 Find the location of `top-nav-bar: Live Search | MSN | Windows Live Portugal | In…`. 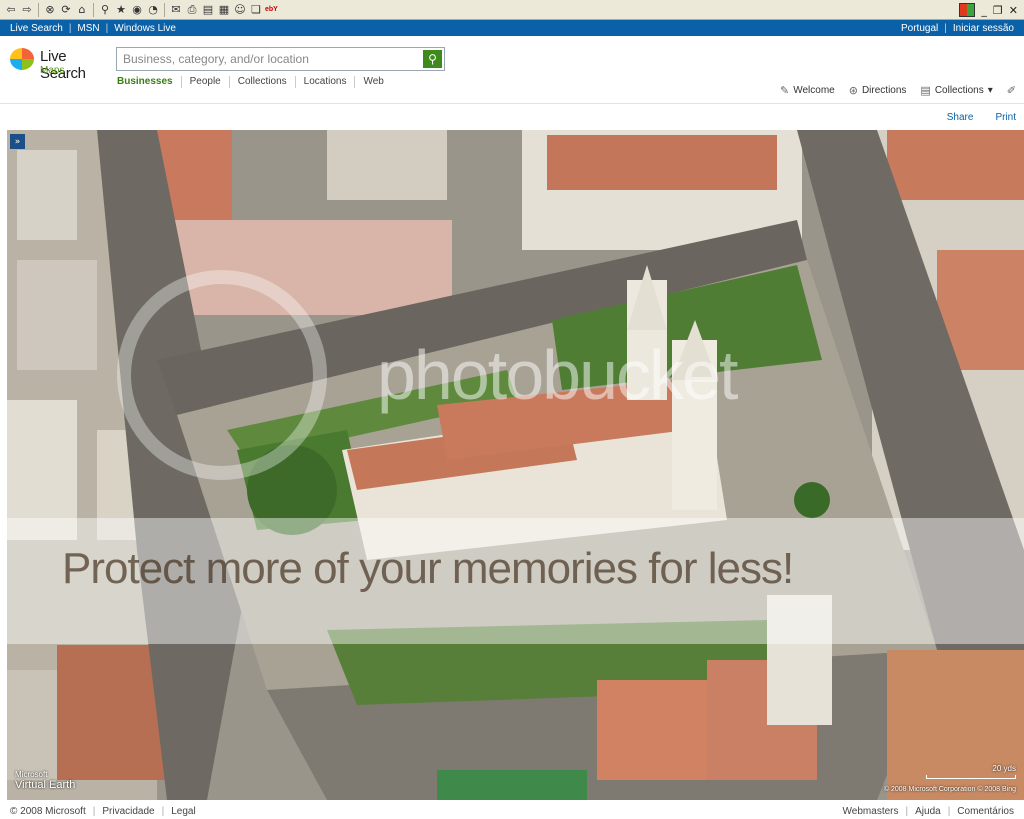

top-nav-bar: Live Search | MSN | Windows Live Portugal | In… is located at coordinates (512, 28).